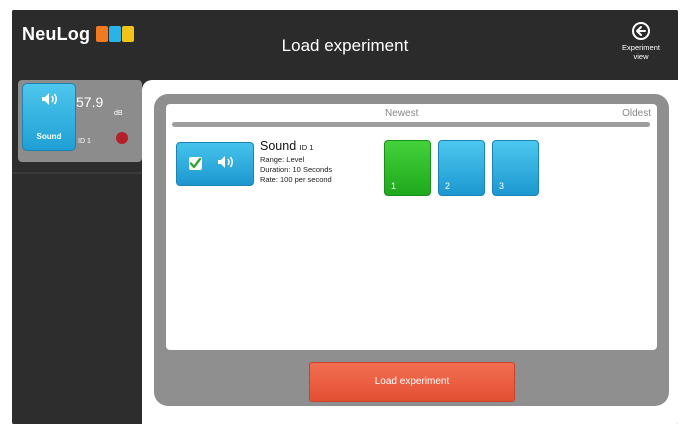 This screenshot has height=428, width=686. Describe the element at coordinates (515, 168) in the screenshot. I see `run-button-3: 3` at that location.